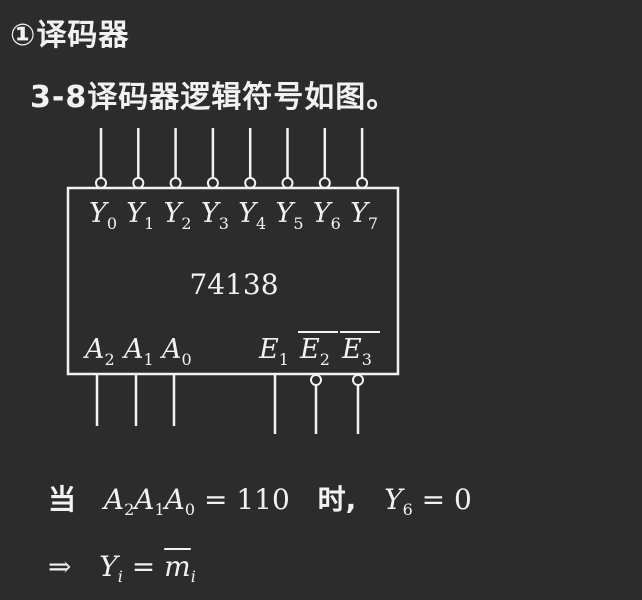 The height and width of the screenshot is (600, 642). I want to click on chip-name: 74138, so click(233, 284).